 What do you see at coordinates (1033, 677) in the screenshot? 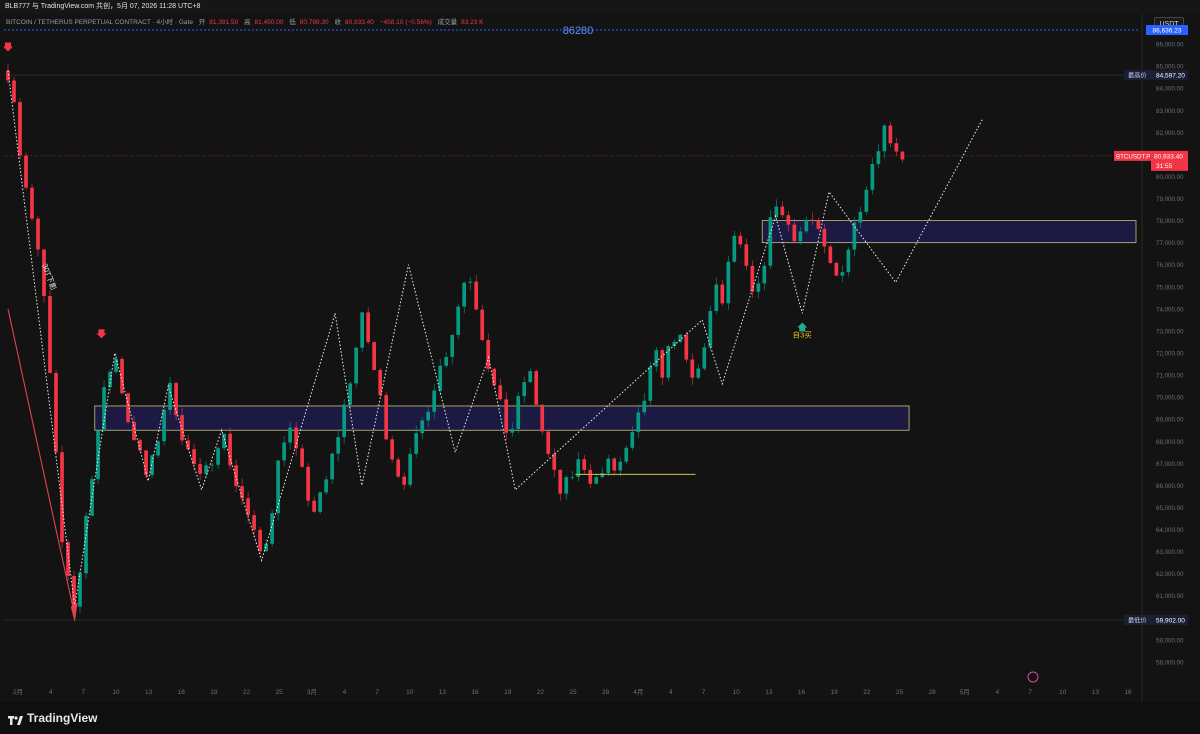
I see `replay-icon` at bounding box center [1033, 677].